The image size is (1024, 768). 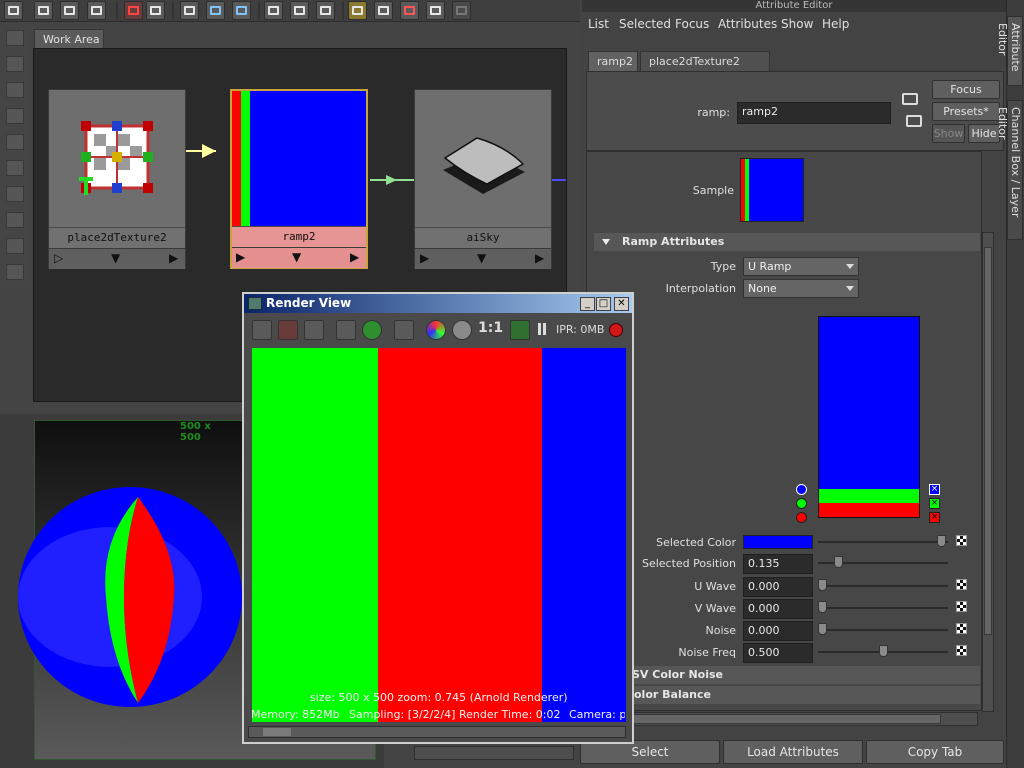 I want to click on timeline-scrollbar, so click(x=494, y=753).